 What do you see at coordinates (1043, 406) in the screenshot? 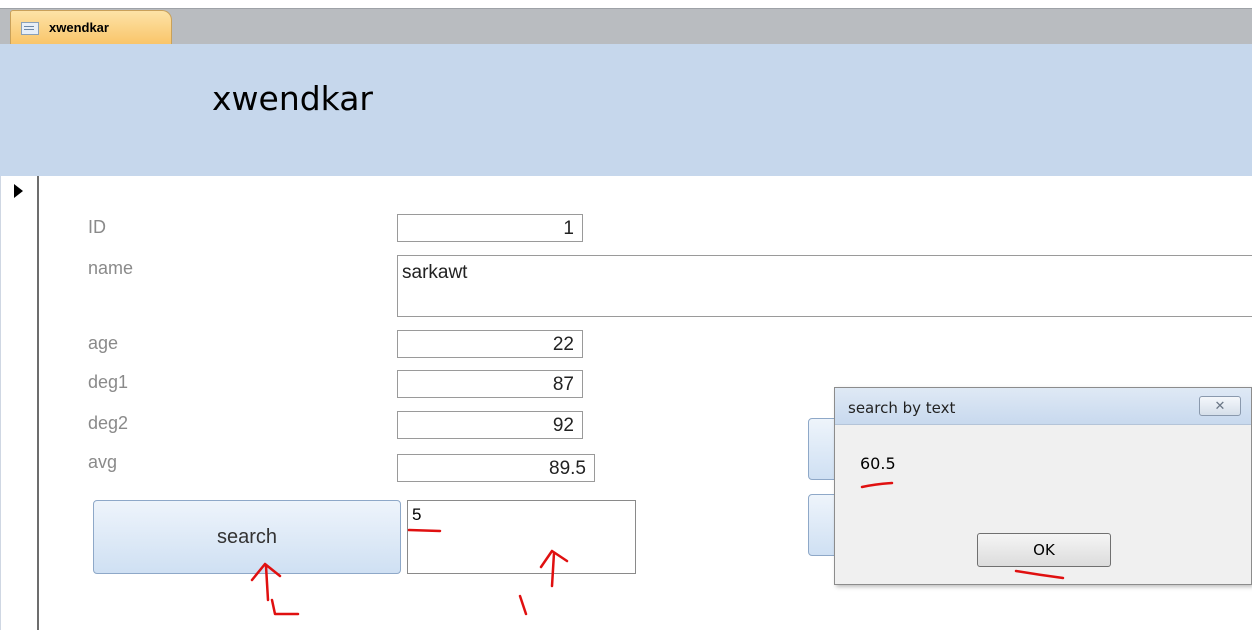
I see `dialog-titlebar: search by text ✕` at bounding box center [1043, 406].